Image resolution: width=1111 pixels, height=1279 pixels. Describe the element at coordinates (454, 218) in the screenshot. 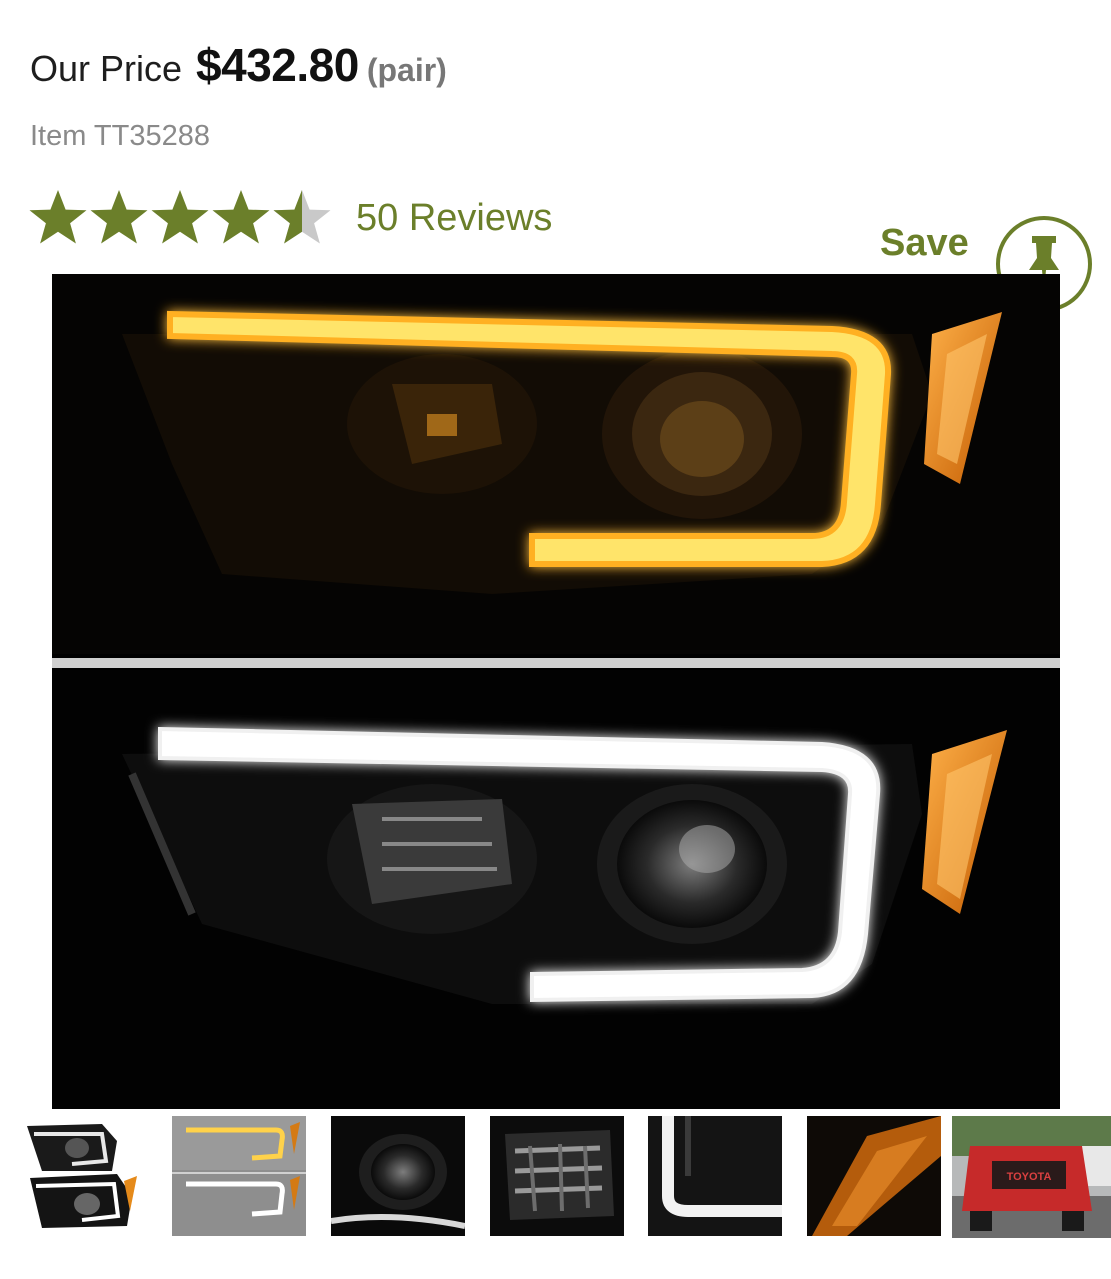

I see `reviews-link: 50 Reviews` at that location.